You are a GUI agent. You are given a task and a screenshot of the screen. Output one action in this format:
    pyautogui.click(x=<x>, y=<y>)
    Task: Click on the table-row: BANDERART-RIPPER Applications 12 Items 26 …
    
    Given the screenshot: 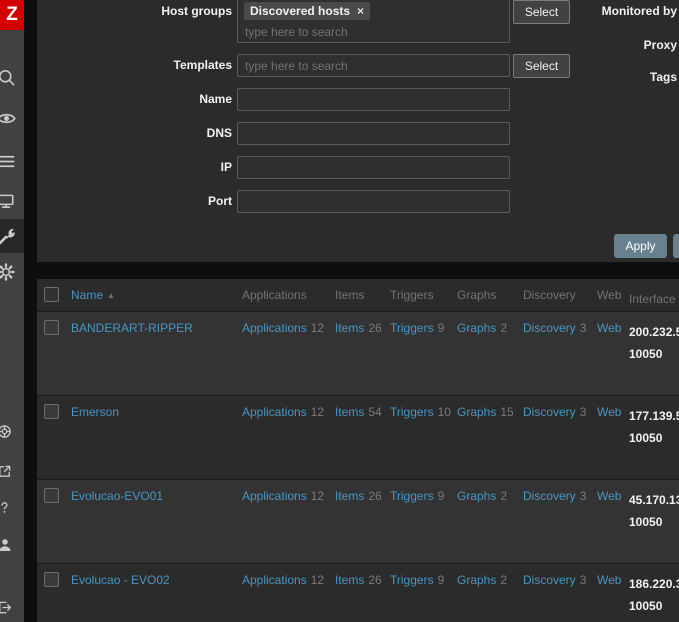 What is the action you would take?
    pyautogui.click(x=358, y=353)
    